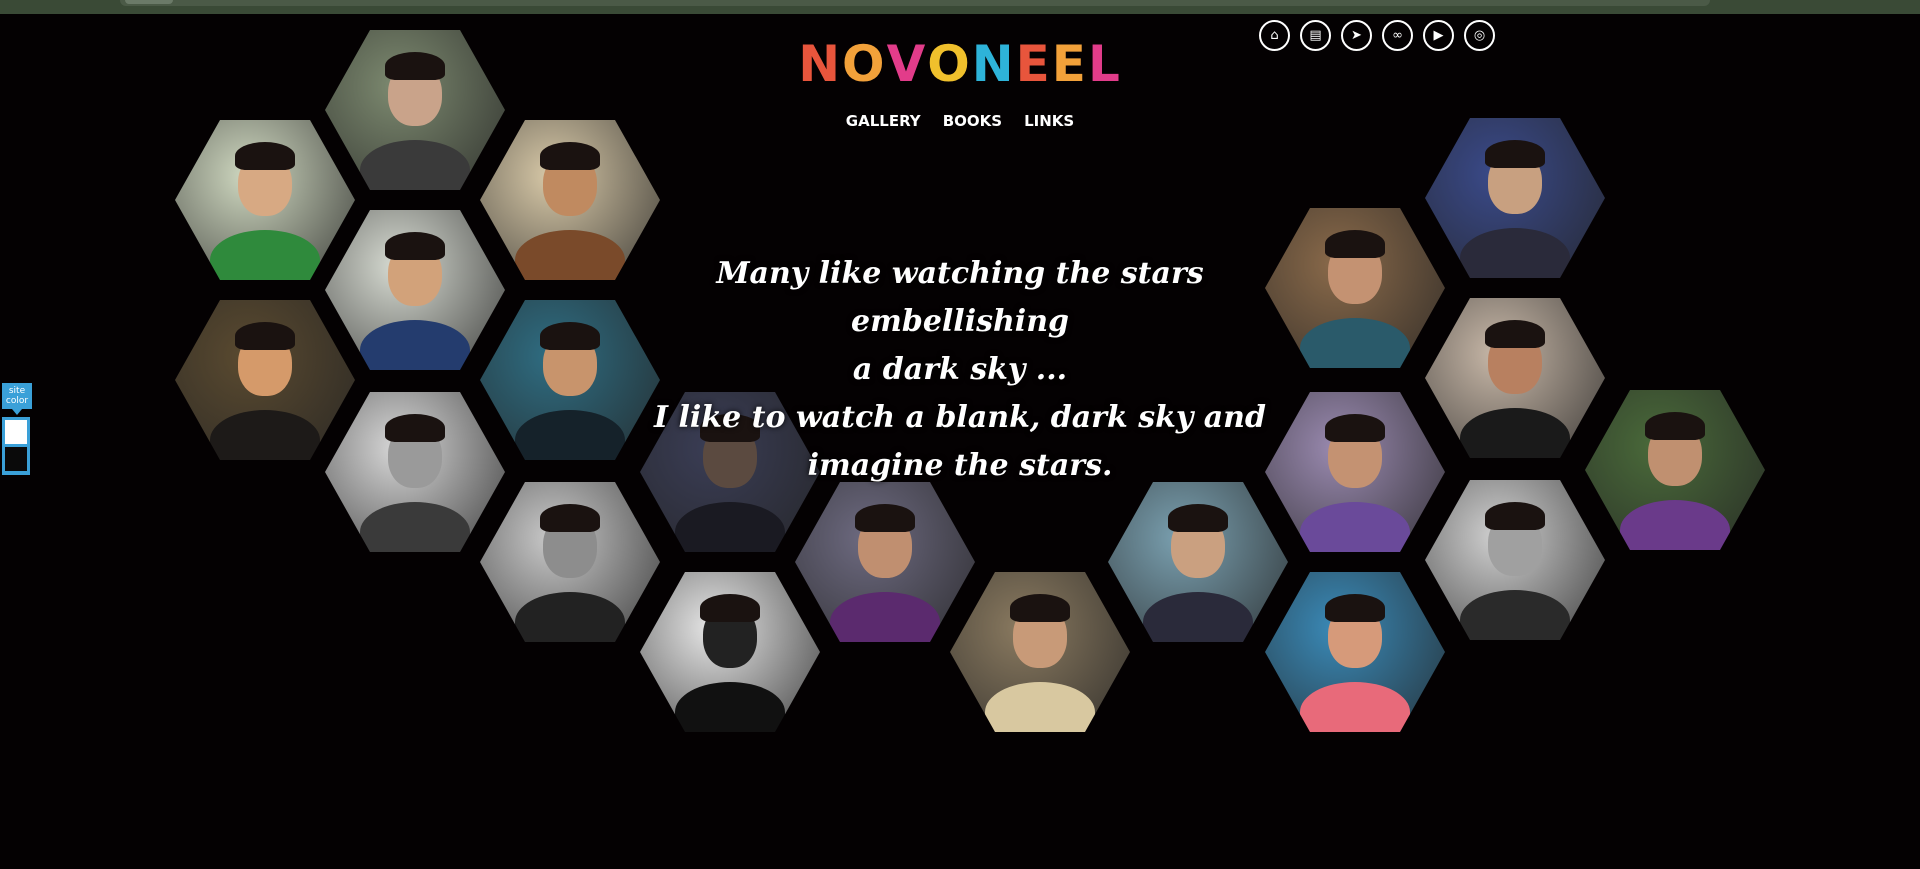 The height and width of the screenshot is (869, 1920). Describe the element at coordinates (1315, 35) in the screenshot. I see `newspaper-icon: ▤` at that location.